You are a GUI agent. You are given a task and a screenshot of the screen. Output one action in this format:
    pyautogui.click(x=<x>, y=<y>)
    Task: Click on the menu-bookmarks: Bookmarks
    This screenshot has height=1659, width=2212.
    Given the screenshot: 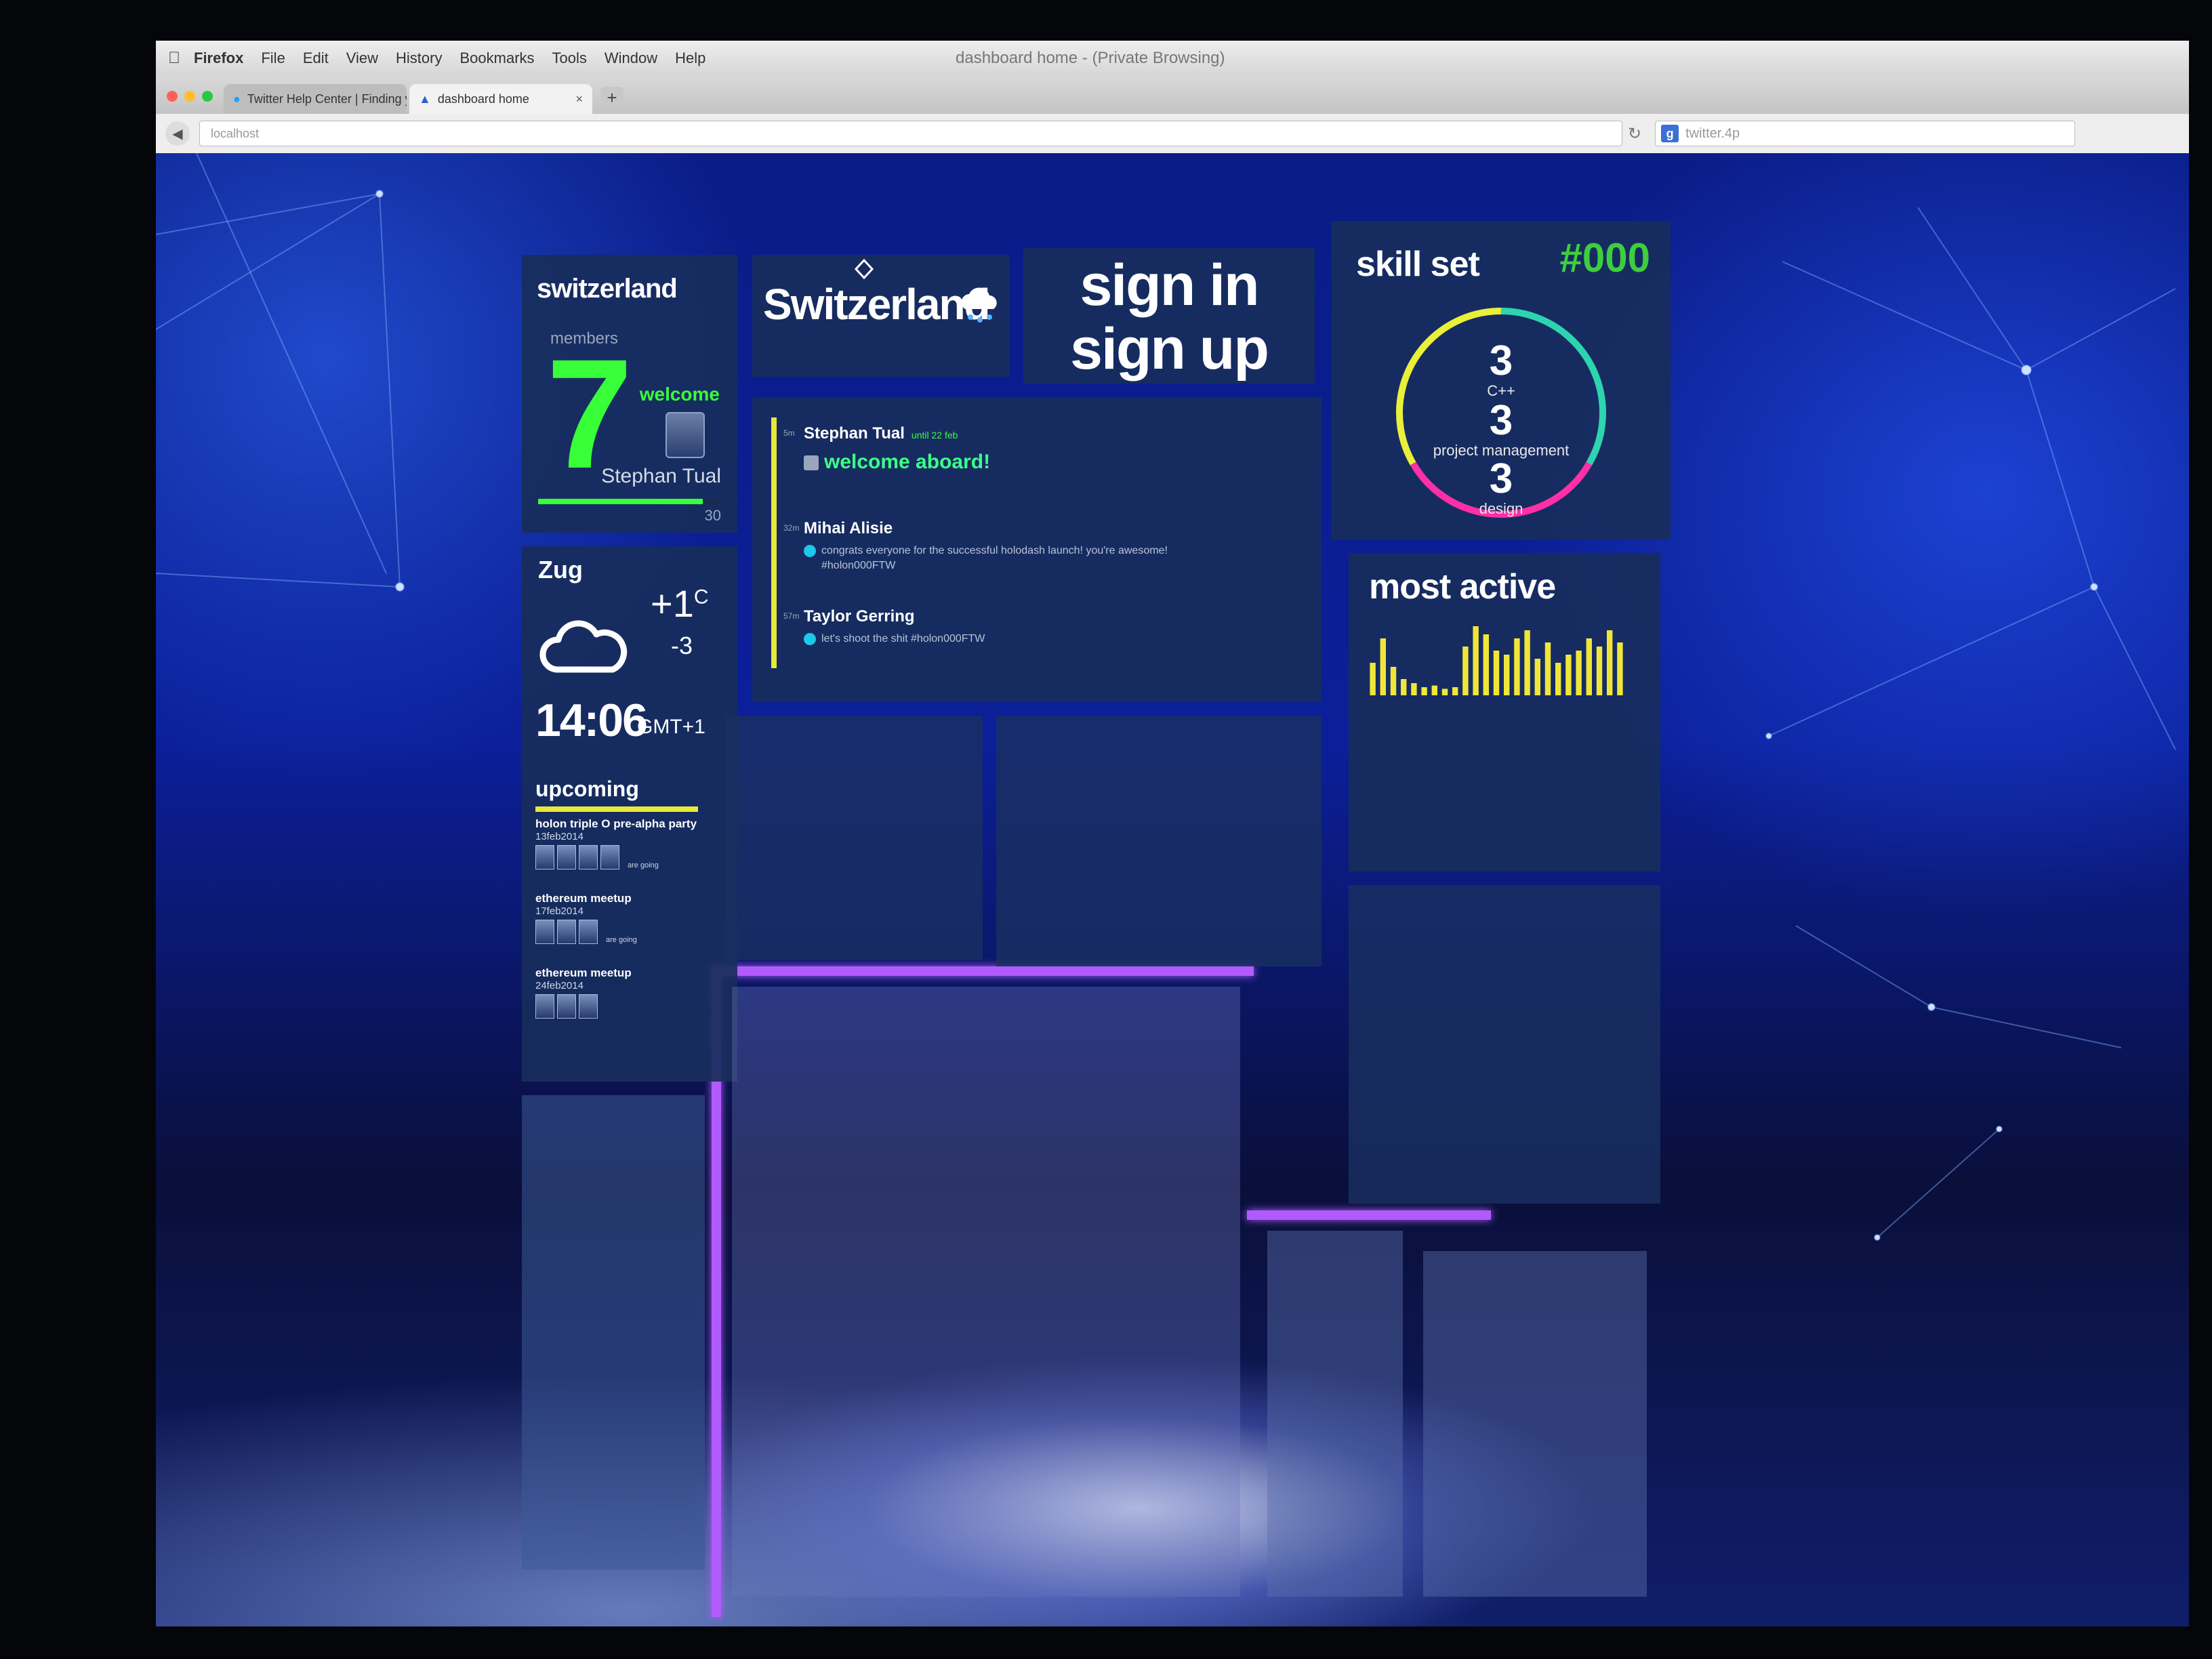 What is the action you would take?
    pyautogui.click(x=496, y=58)
    